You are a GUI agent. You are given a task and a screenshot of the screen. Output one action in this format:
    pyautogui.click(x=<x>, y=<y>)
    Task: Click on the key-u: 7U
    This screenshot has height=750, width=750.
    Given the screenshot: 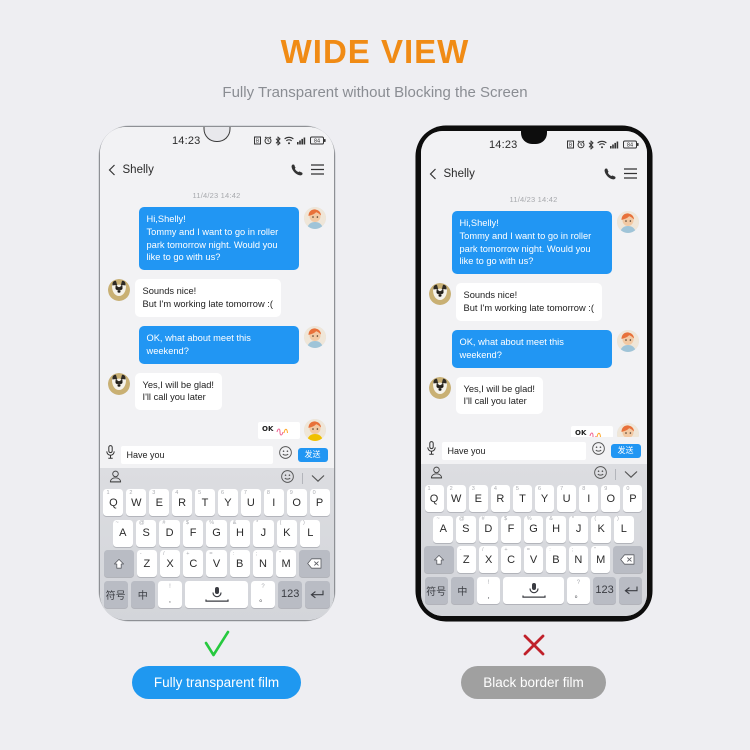 What is the action you would take?
    pyautogui.click(x=567, y=498)
    